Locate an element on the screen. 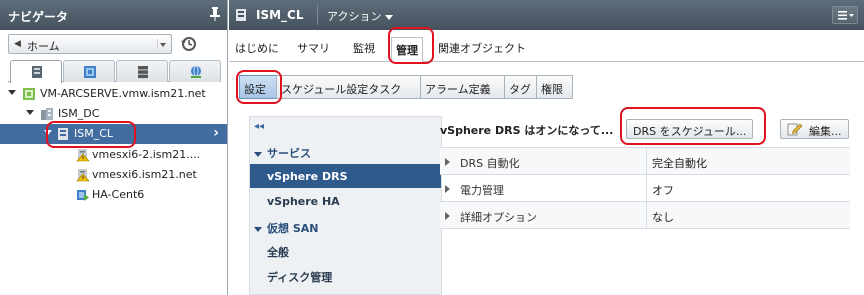  chevron-right-icon: › is located at coordinates (216, 133).